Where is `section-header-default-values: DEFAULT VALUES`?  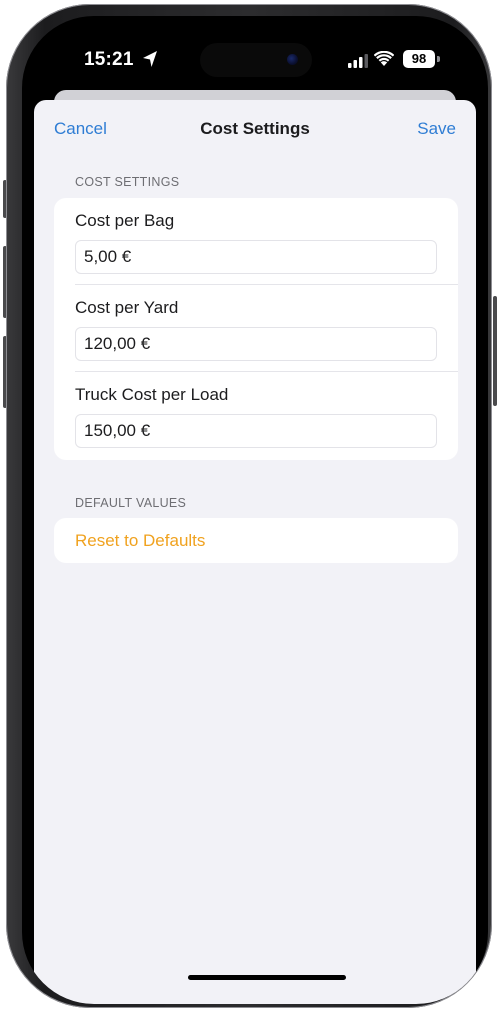
section-header-default-values: DEFAULT VALUES is located at coordinates (131, 503).